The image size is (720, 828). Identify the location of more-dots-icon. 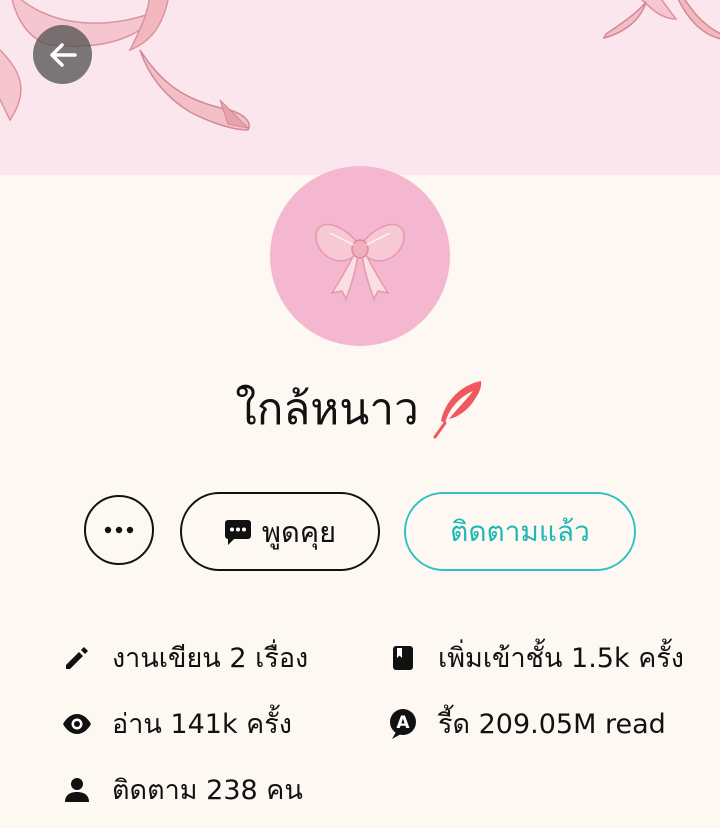
(119, 530).